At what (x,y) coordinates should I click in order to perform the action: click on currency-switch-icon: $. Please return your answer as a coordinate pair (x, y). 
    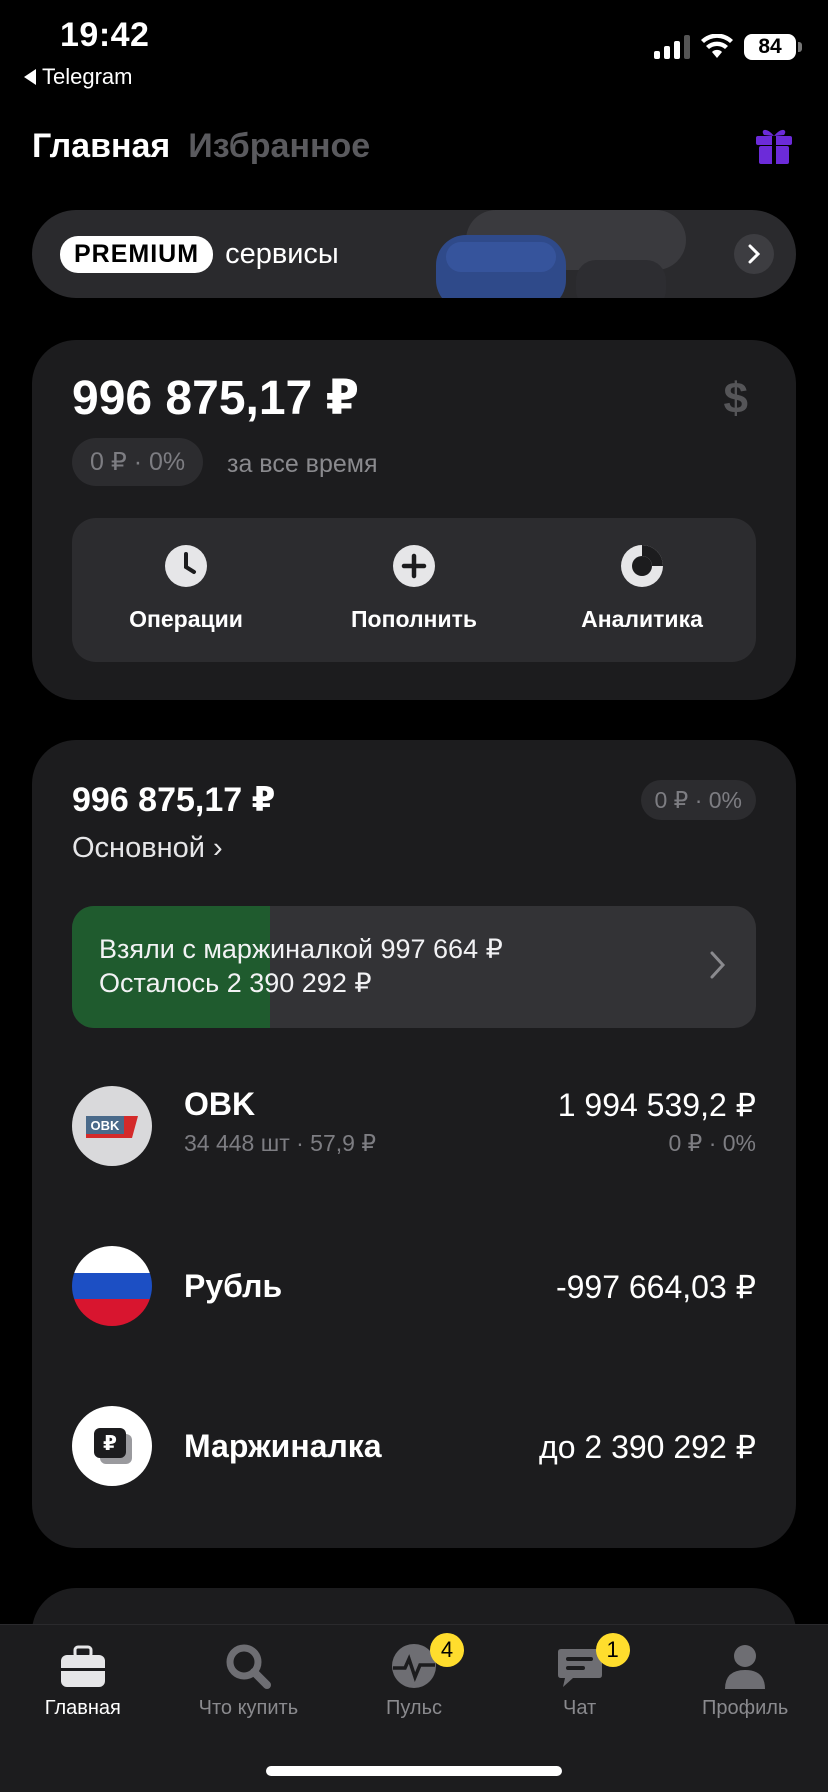
    Looking at the image, I should click on (736, 399).